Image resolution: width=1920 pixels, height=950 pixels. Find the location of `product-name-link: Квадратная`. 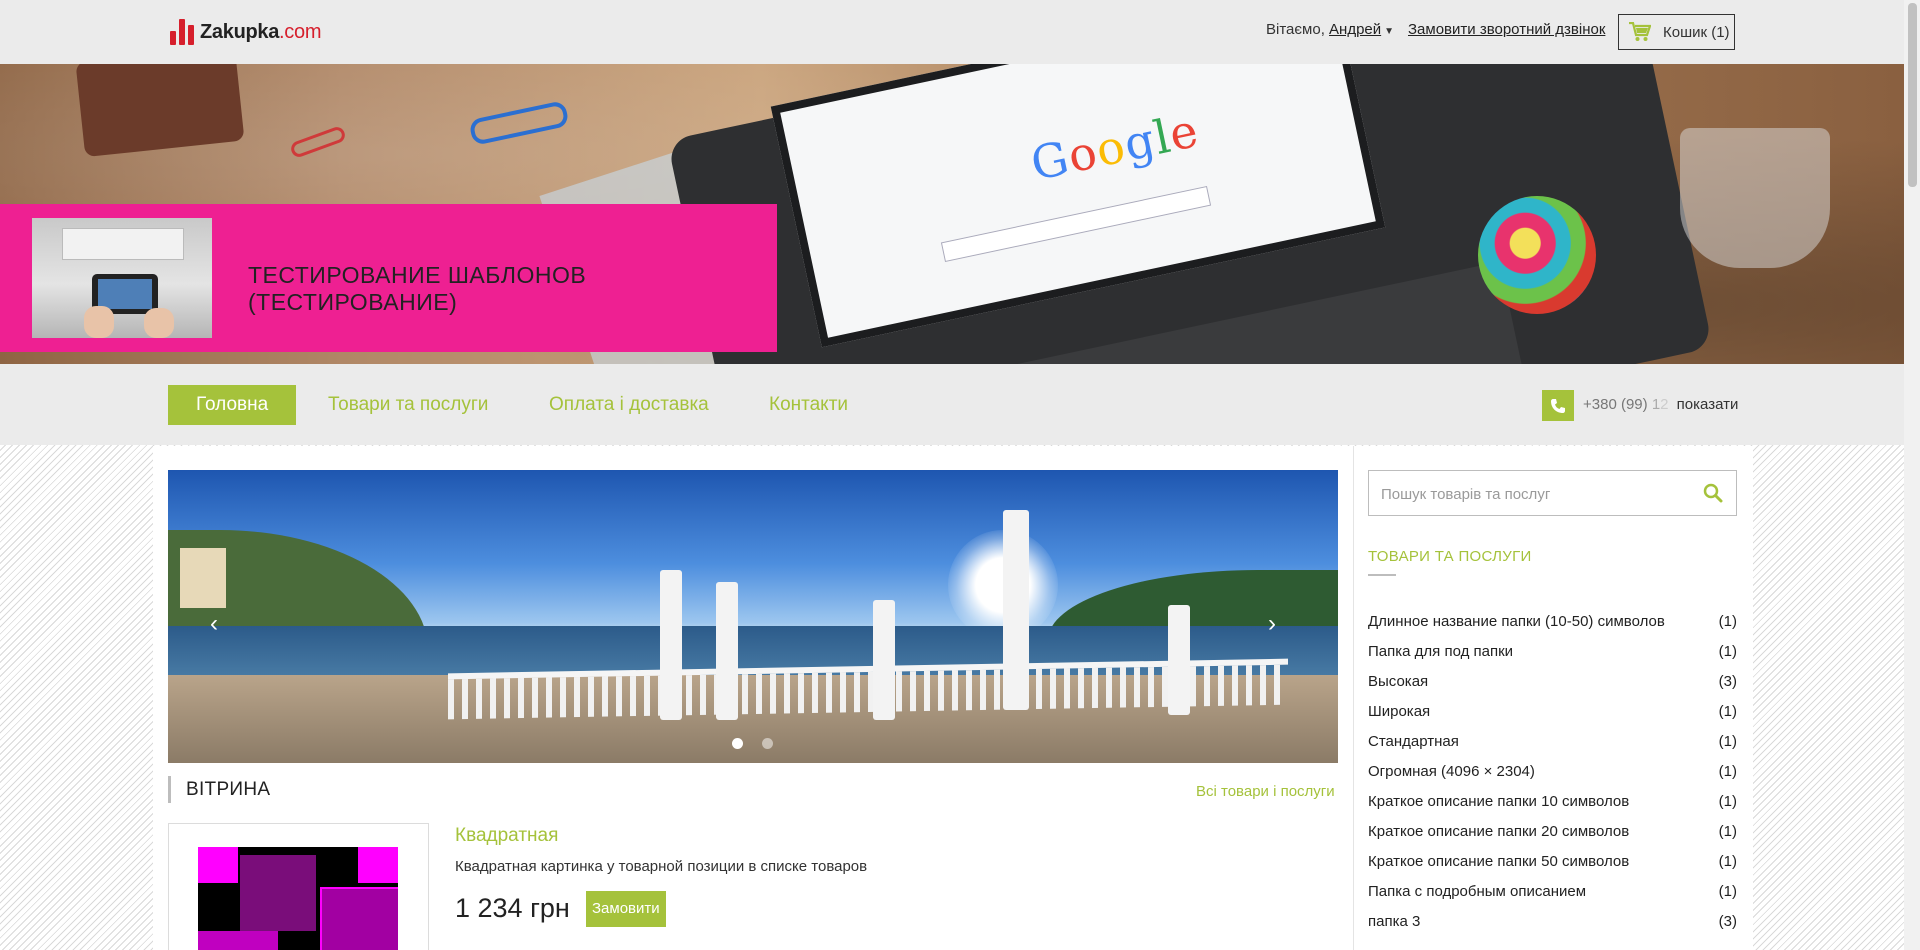

product-name-link: Квадратная is located at coordinates (506, 836).